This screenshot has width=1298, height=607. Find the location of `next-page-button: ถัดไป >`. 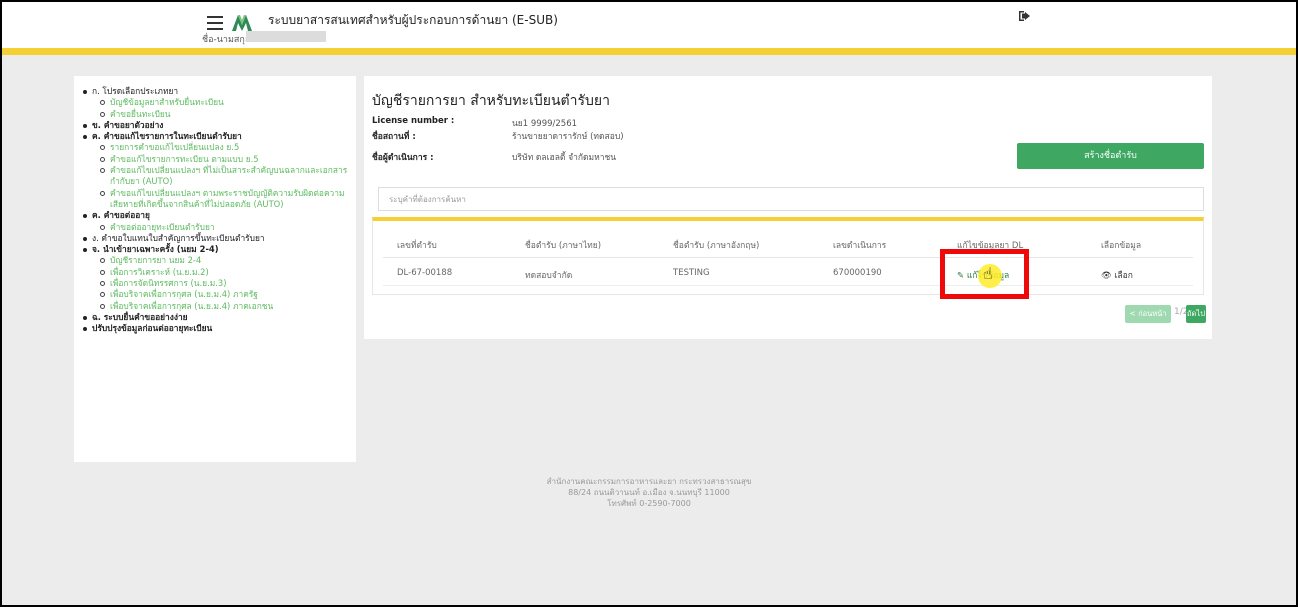

next-page-button: ถัดไป > is located at coordinates (1196, 320).